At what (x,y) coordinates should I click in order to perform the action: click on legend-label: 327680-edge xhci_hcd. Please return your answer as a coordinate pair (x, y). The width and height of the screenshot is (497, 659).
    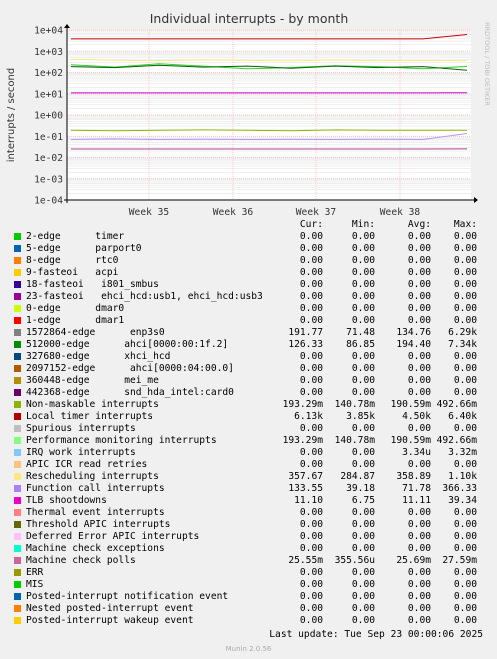
    Looking at the image, I should click on (98, 356).